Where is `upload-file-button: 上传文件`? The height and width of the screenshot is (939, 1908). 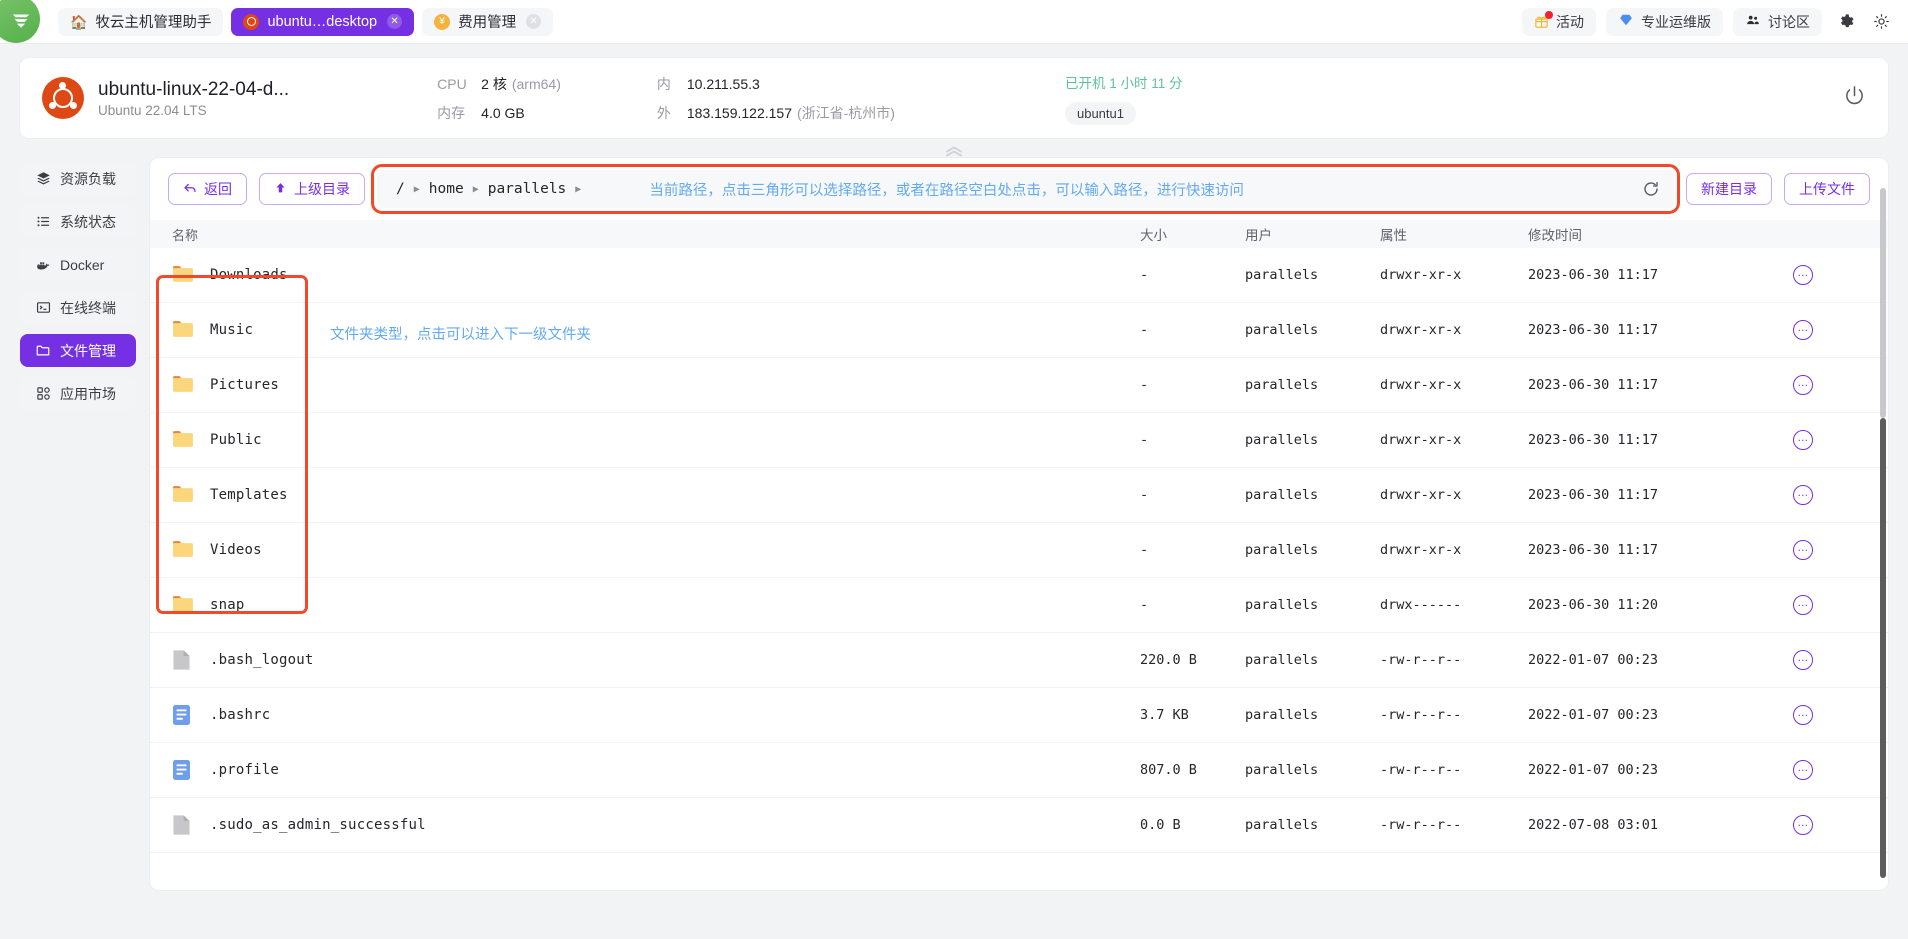 upload-file-button: 上传文件 is located at coordinates (1827, 189).